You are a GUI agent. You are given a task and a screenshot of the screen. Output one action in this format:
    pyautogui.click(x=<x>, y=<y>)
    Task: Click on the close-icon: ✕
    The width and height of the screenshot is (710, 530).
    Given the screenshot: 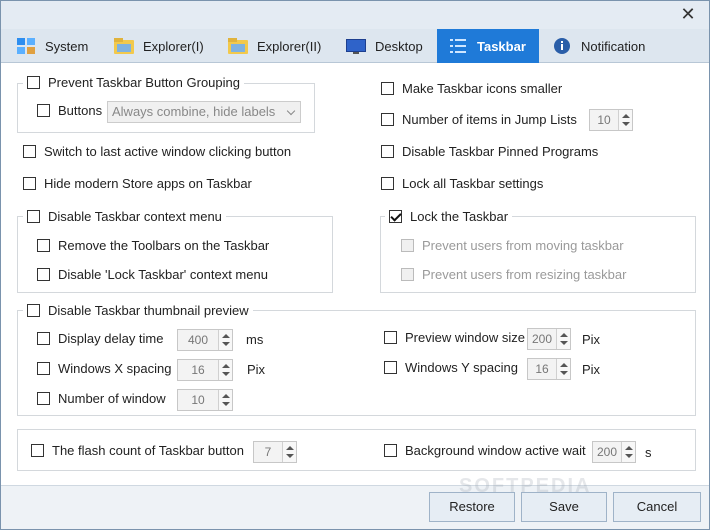 What is the action you would take?
    pyautogui.click(x=688, y=14)
    